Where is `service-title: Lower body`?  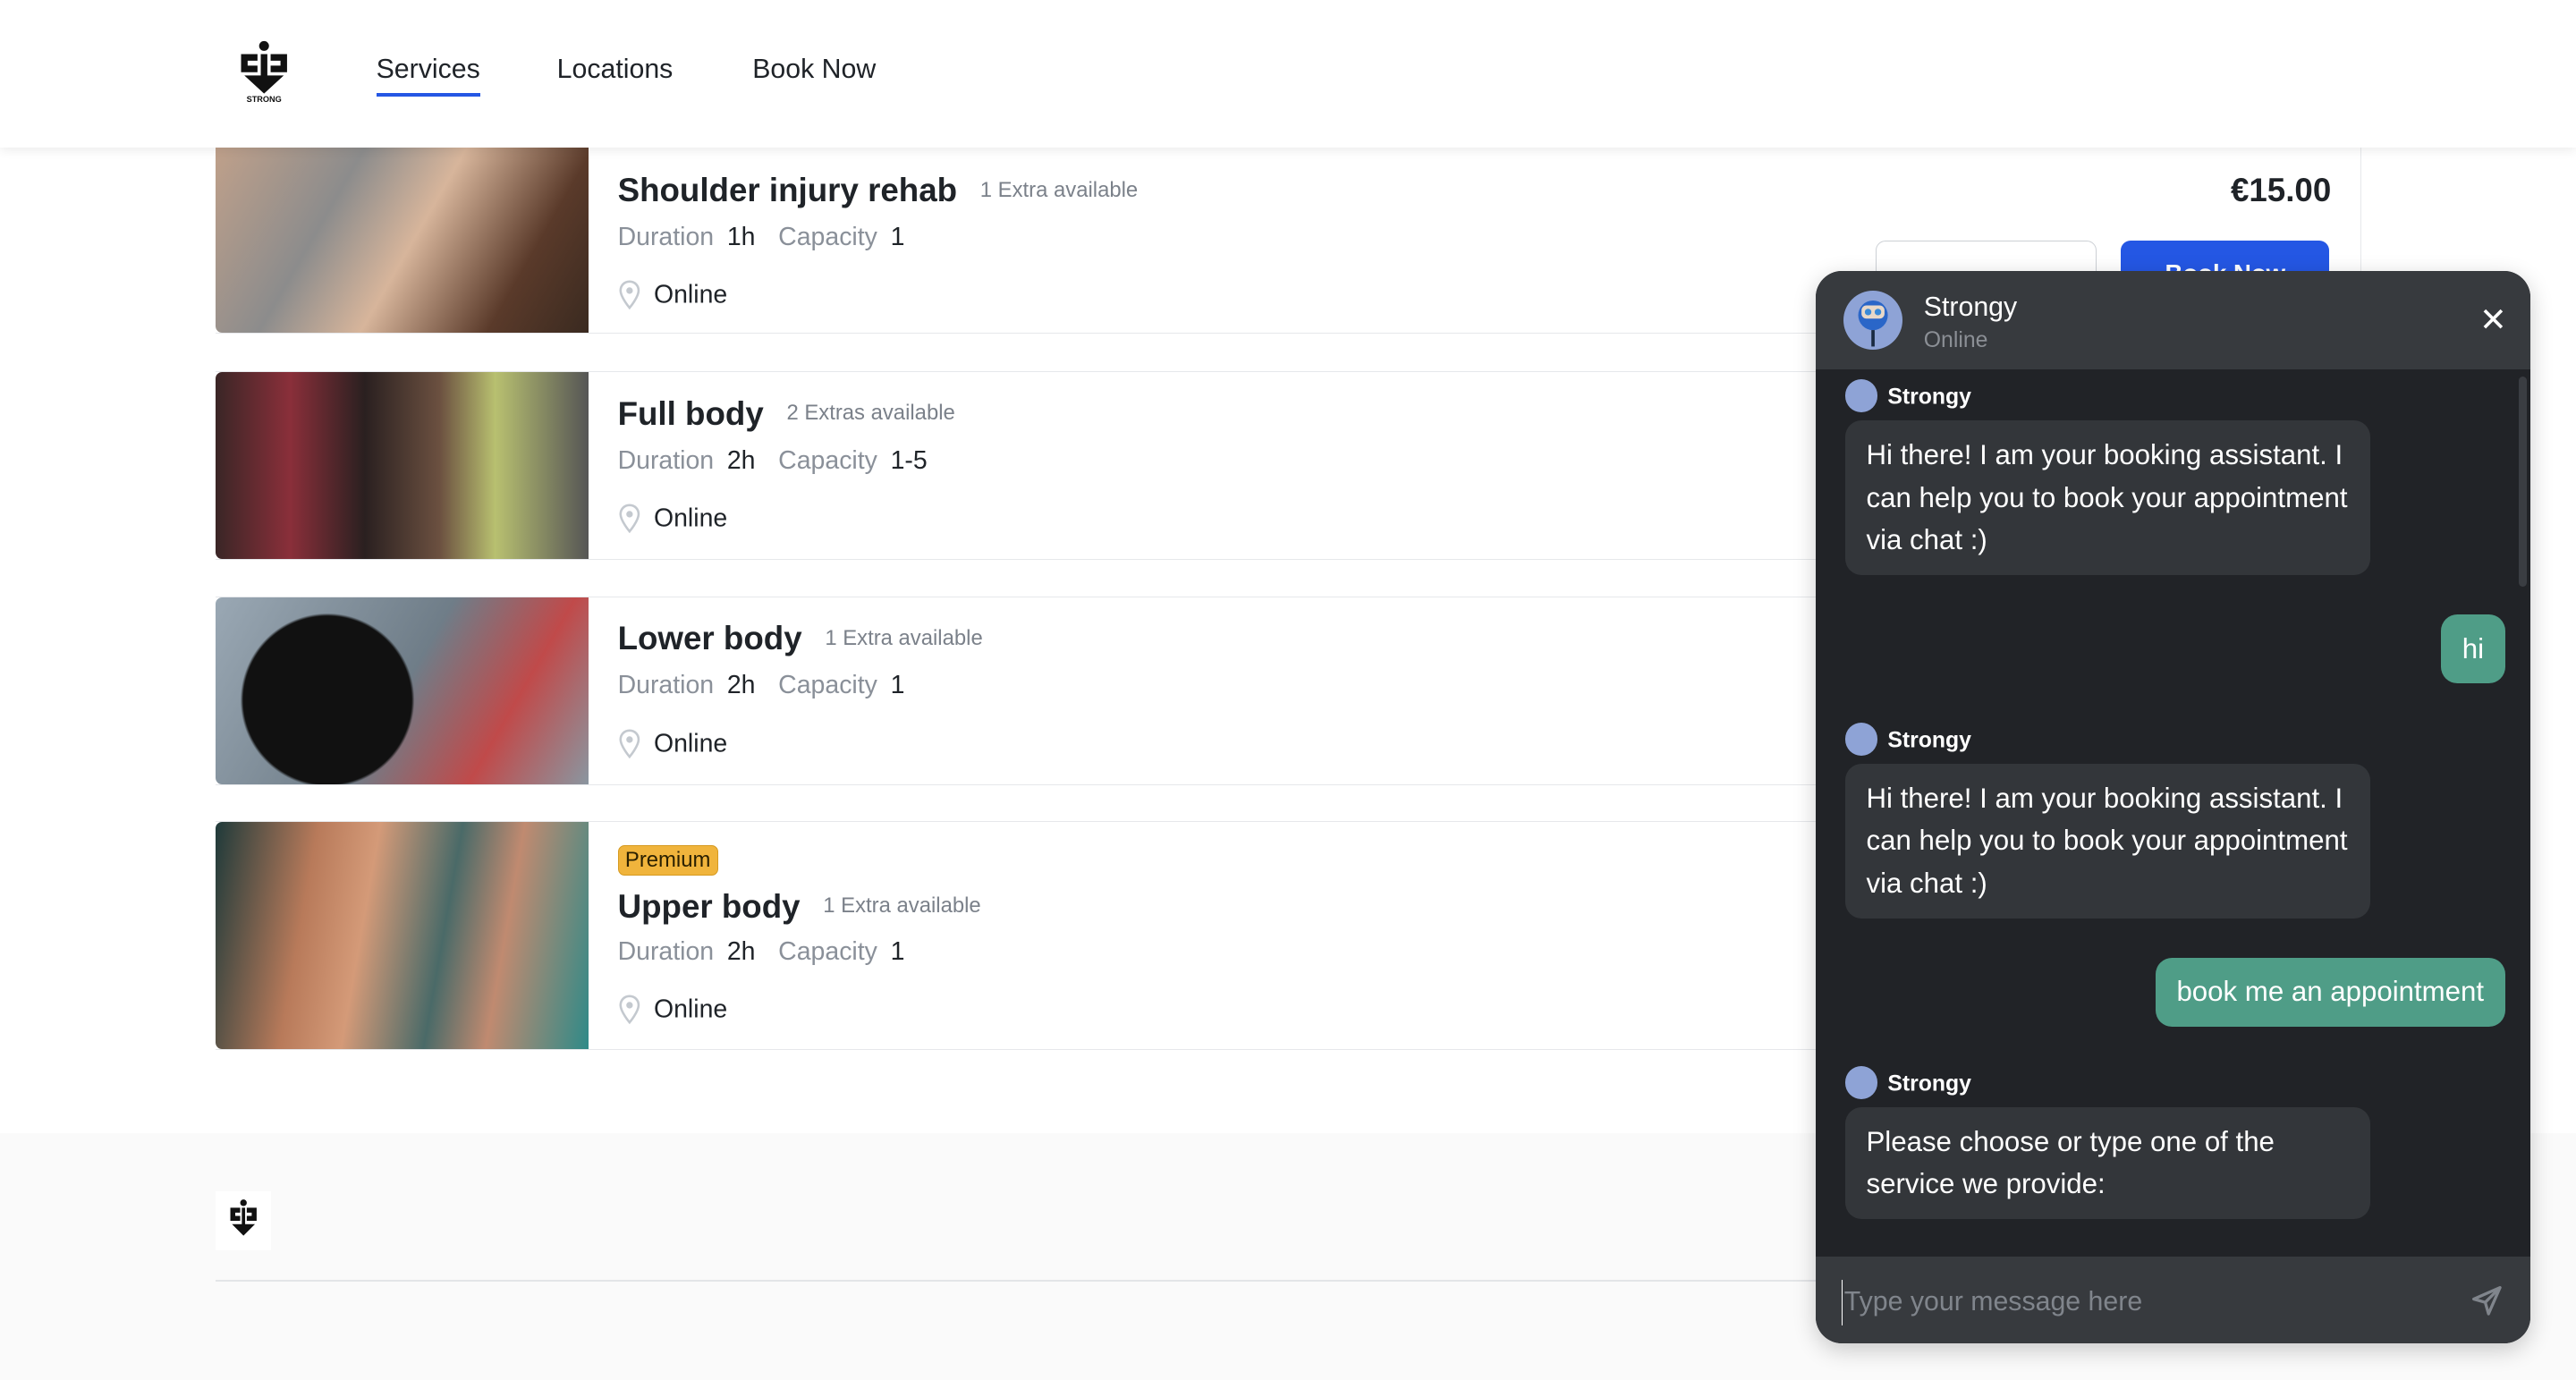
service-title: Lower body is located at coordinates (709, 638).